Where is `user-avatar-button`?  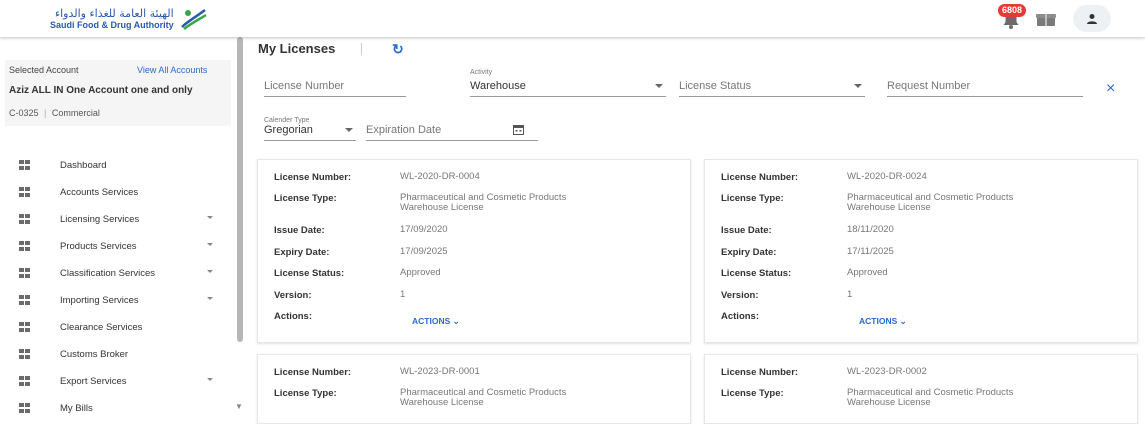 user-avatar-button is located at coordinates (1092, 18).